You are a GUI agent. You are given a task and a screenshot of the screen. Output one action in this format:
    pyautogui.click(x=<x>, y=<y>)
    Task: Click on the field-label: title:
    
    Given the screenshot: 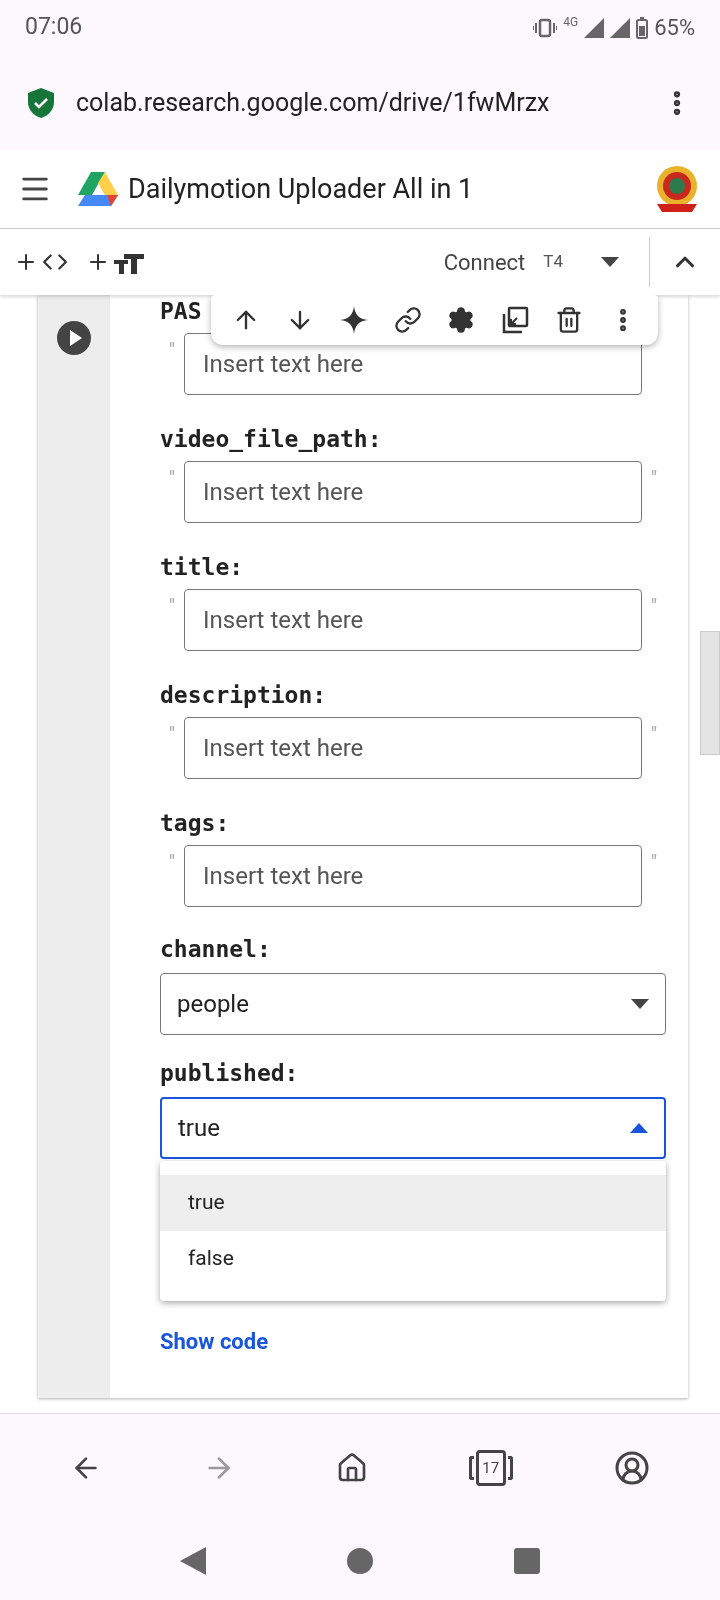 What is the action you would take?
    pyautogui.click(x=202, y=567)
    